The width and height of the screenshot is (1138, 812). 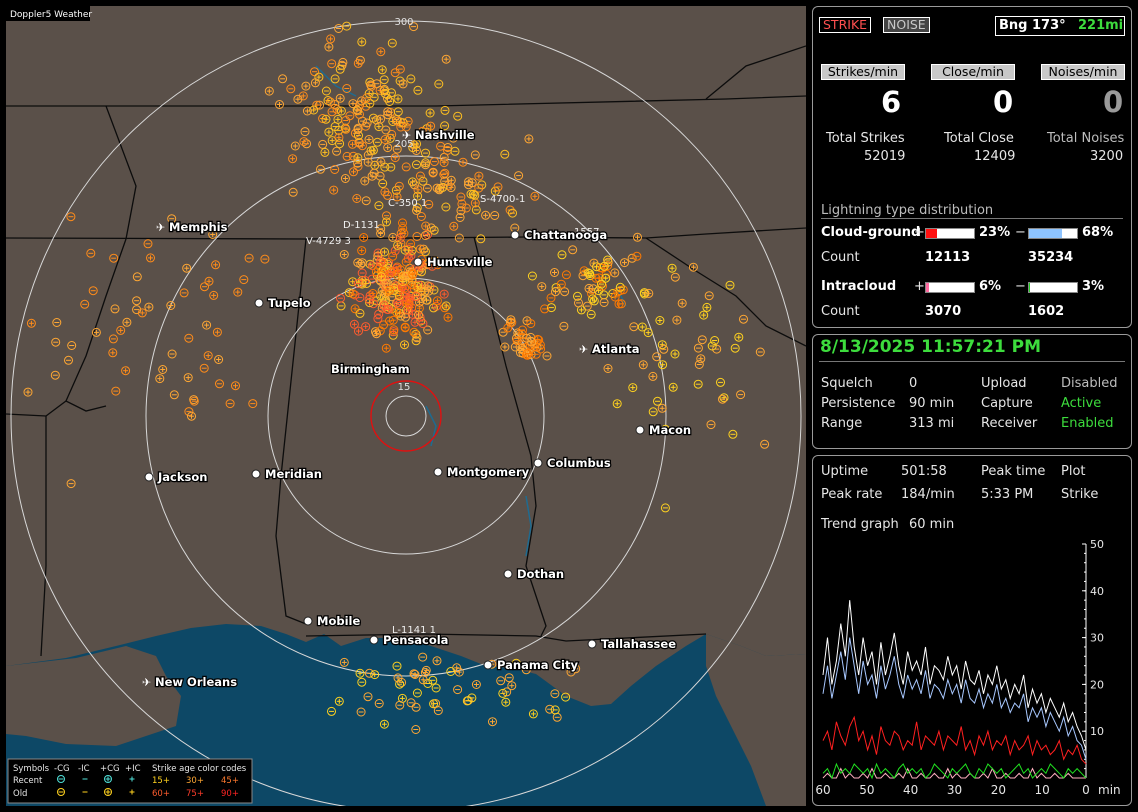 What do you see at coordinates (931, 403) in the screenshot?
I see `persistence-value: 90 min` at bounding box center [931, 403].